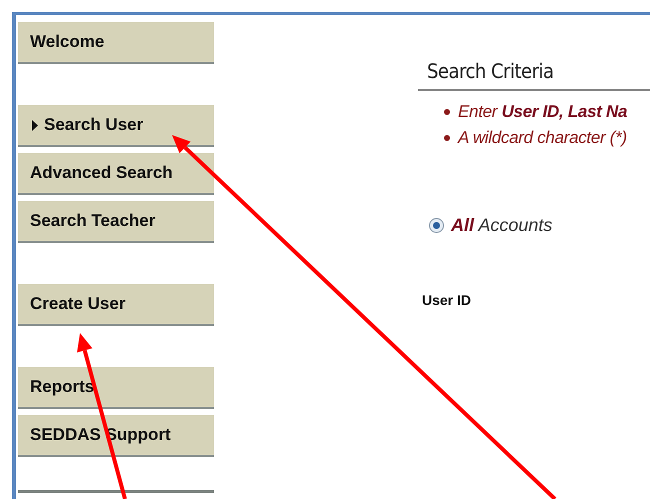 Image resolution: width=650 pixels, height=499 pixels. I want to click on section-title: Search Criteria, so click(490, 71).